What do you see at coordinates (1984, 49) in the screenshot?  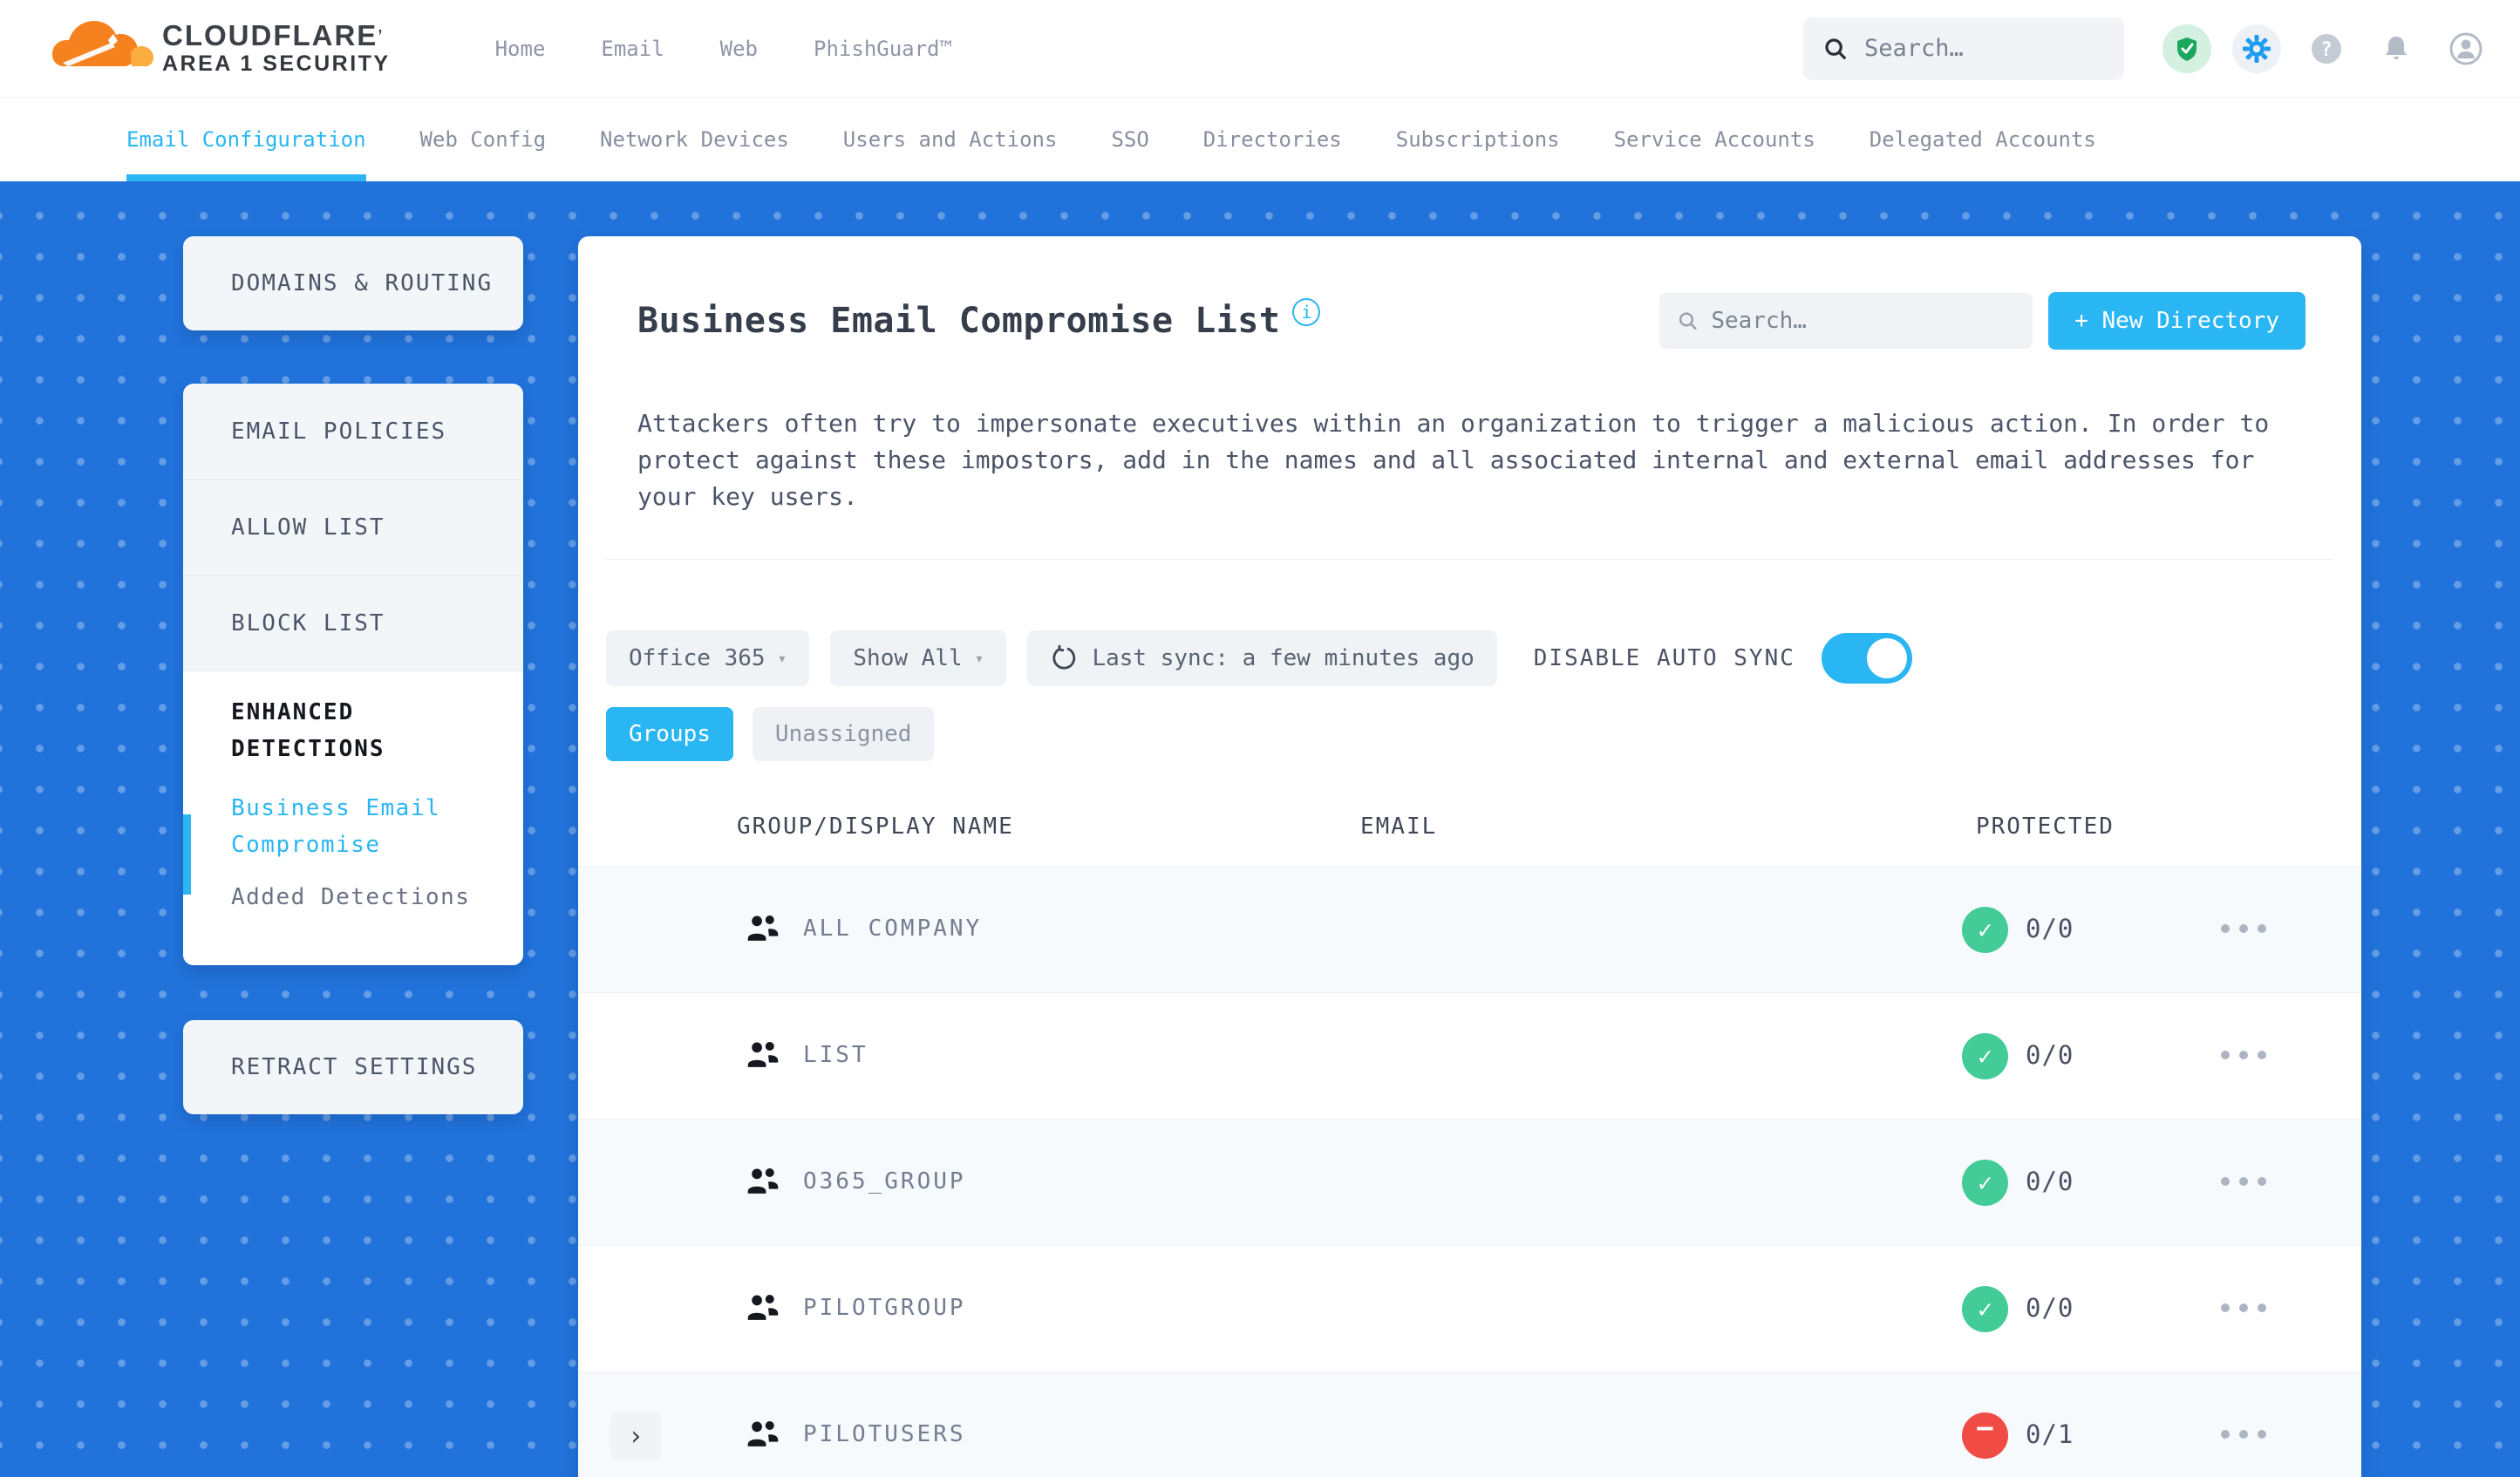 I see `header-search-input` at bounding box center [1984, 49].